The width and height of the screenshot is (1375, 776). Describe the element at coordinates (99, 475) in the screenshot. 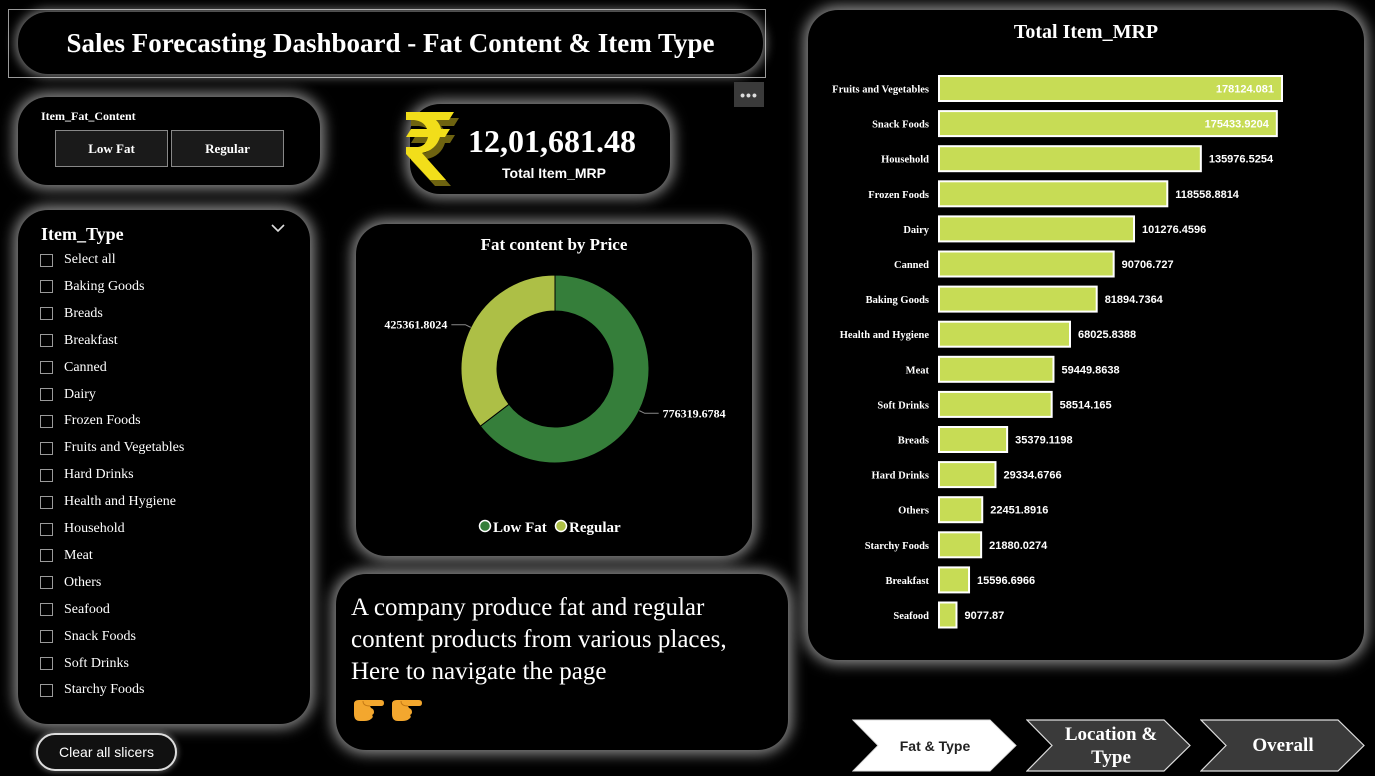

I see `item-type-option-label: Hard Drinks` at that location.